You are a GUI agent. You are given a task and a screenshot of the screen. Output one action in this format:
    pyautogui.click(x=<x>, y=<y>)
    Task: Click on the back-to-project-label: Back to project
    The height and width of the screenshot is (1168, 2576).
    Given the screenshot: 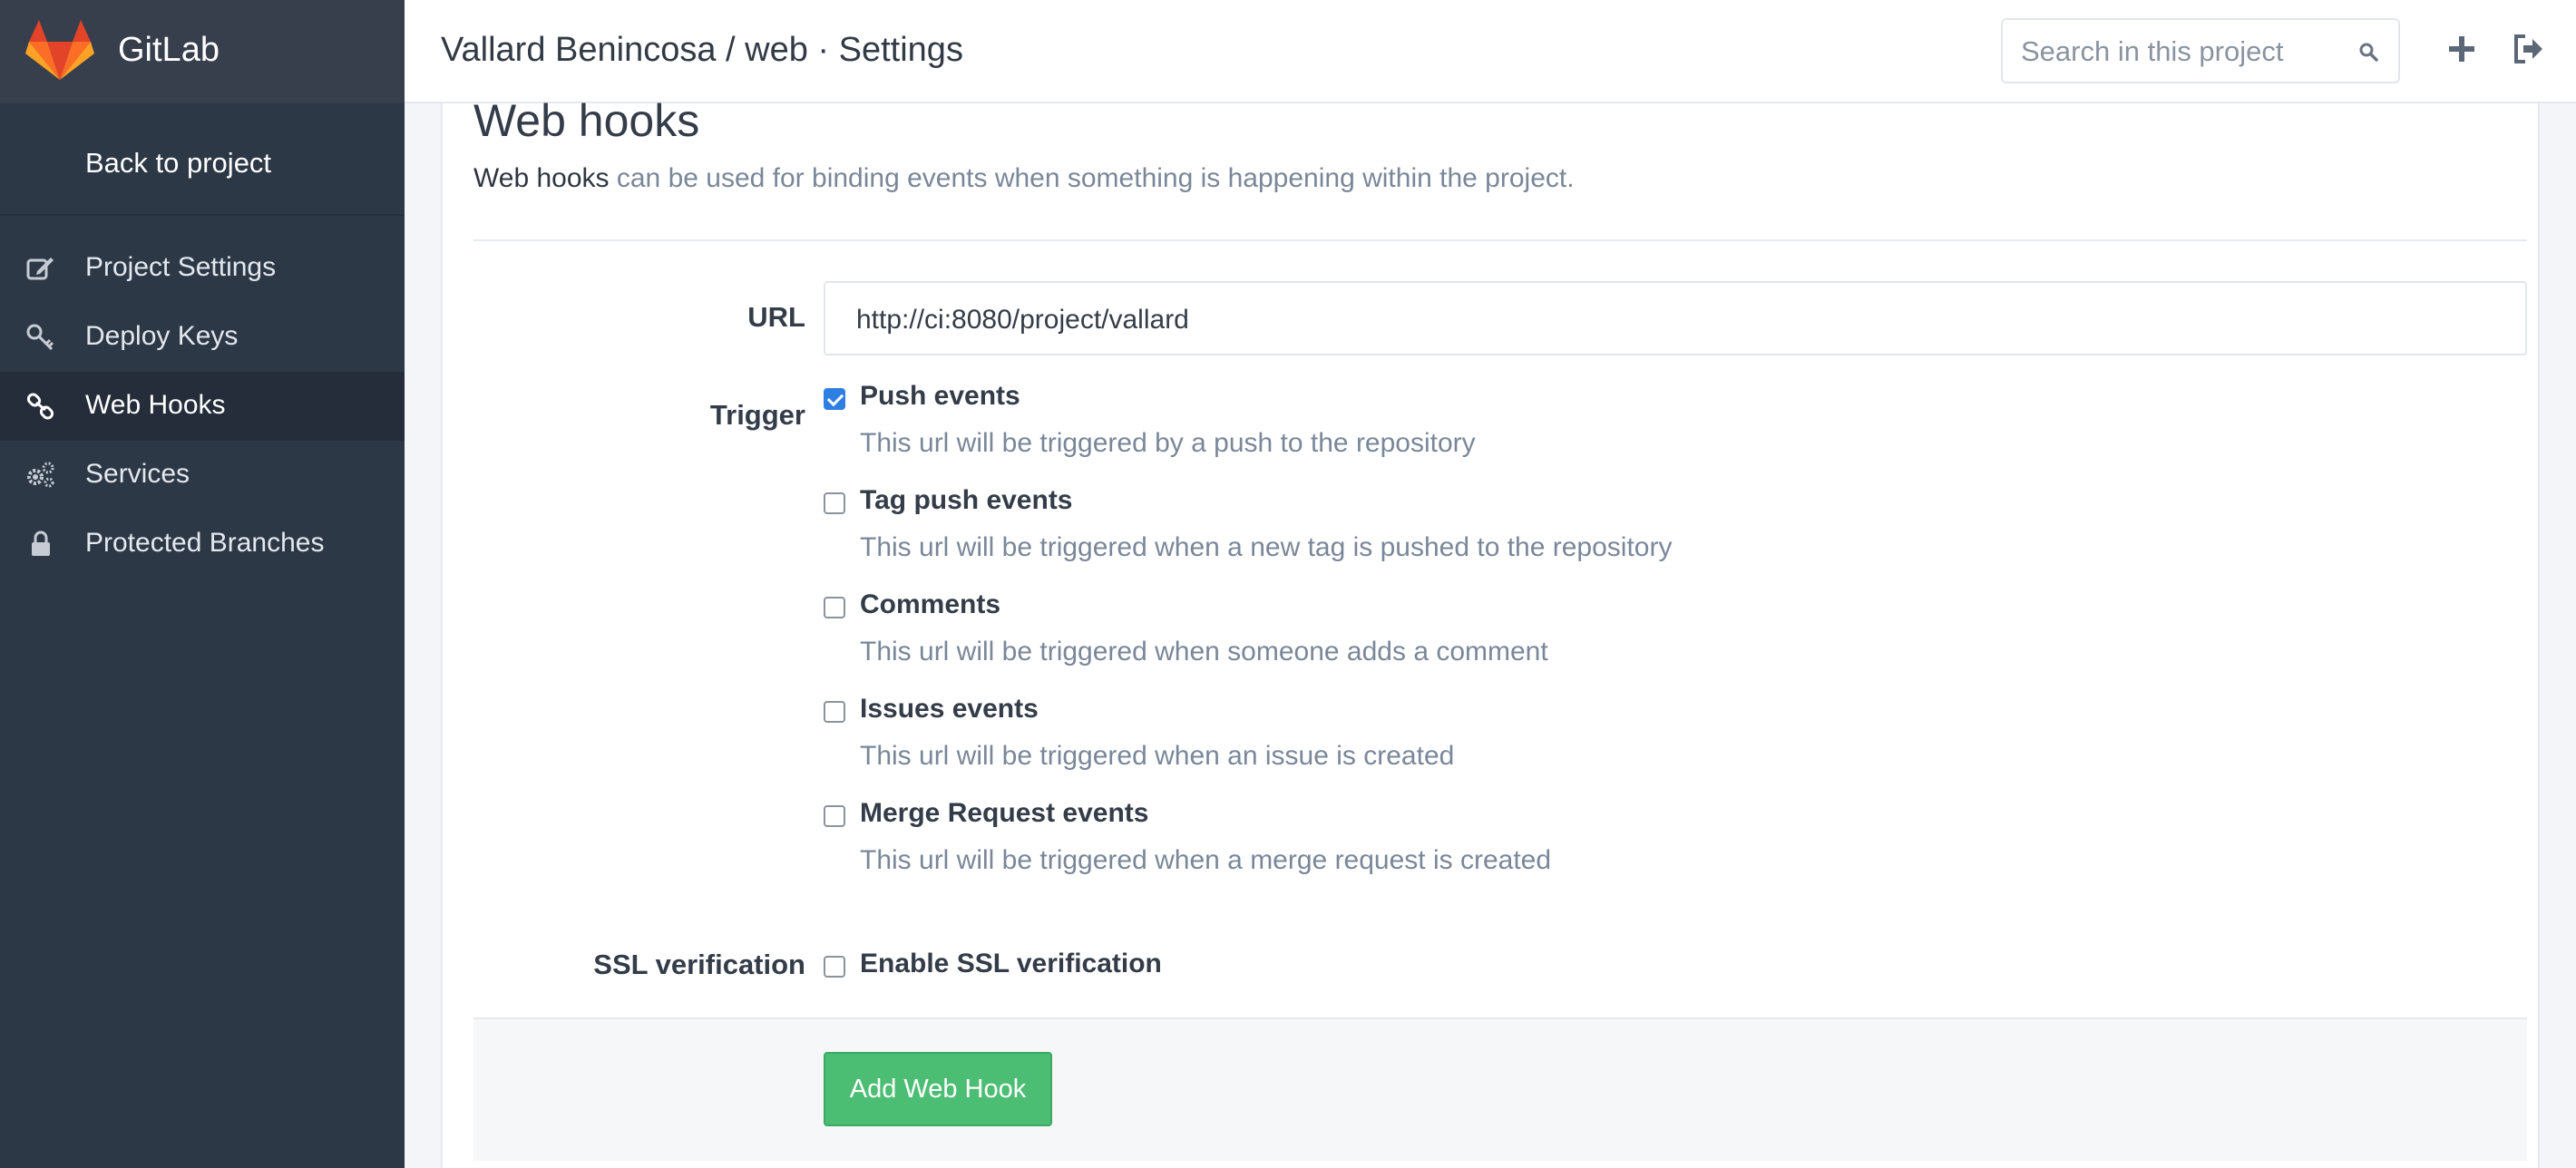 What is the action you would take?
    pyautogui.click(x=178, y=163)
    